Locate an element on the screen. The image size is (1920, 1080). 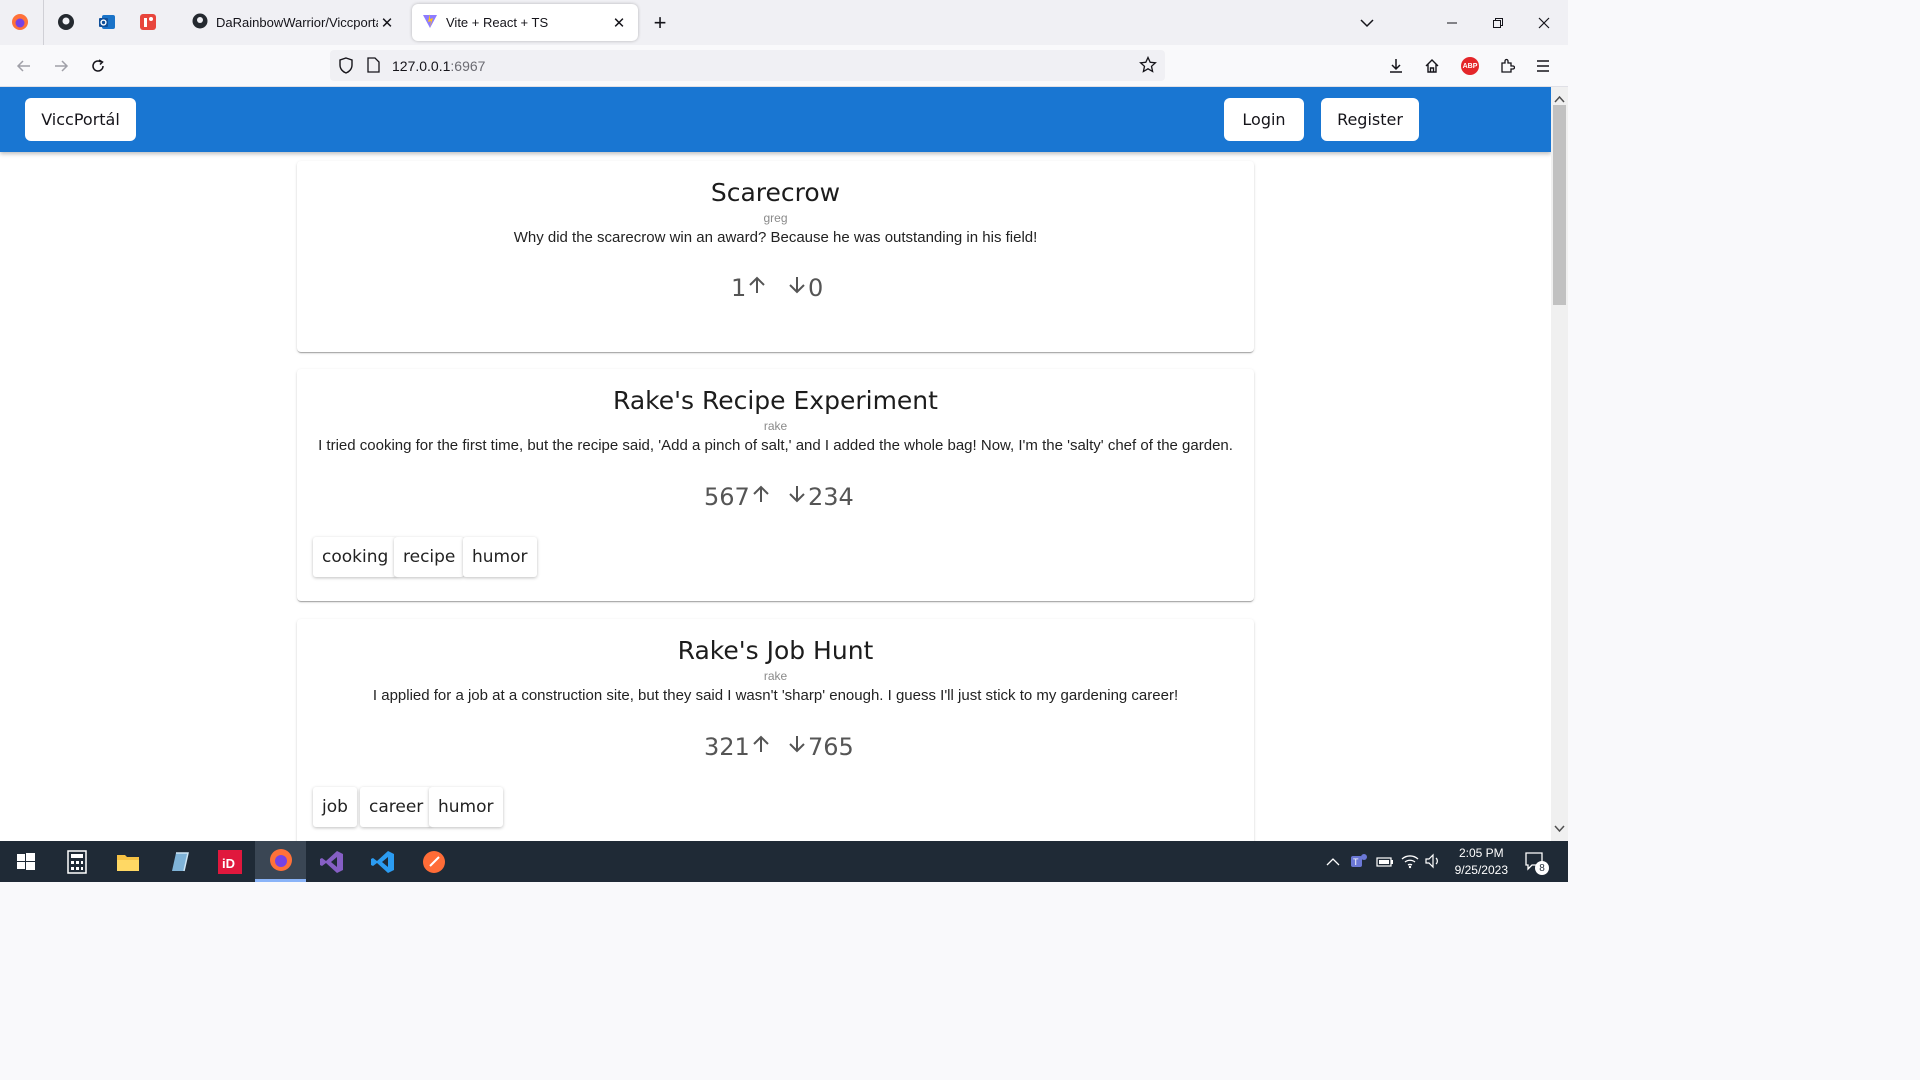
upvote-button: 1 is located at coordinates (747, 288).